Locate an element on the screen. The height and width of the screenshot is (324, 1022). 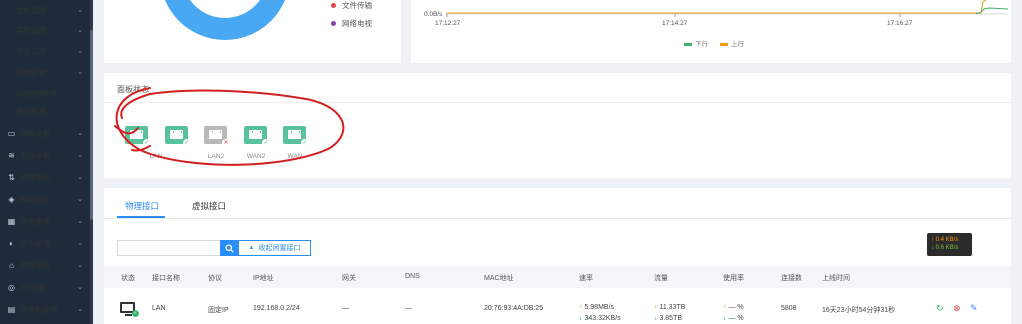
ap-icon: ◎ is located at coordinates (11, 287).